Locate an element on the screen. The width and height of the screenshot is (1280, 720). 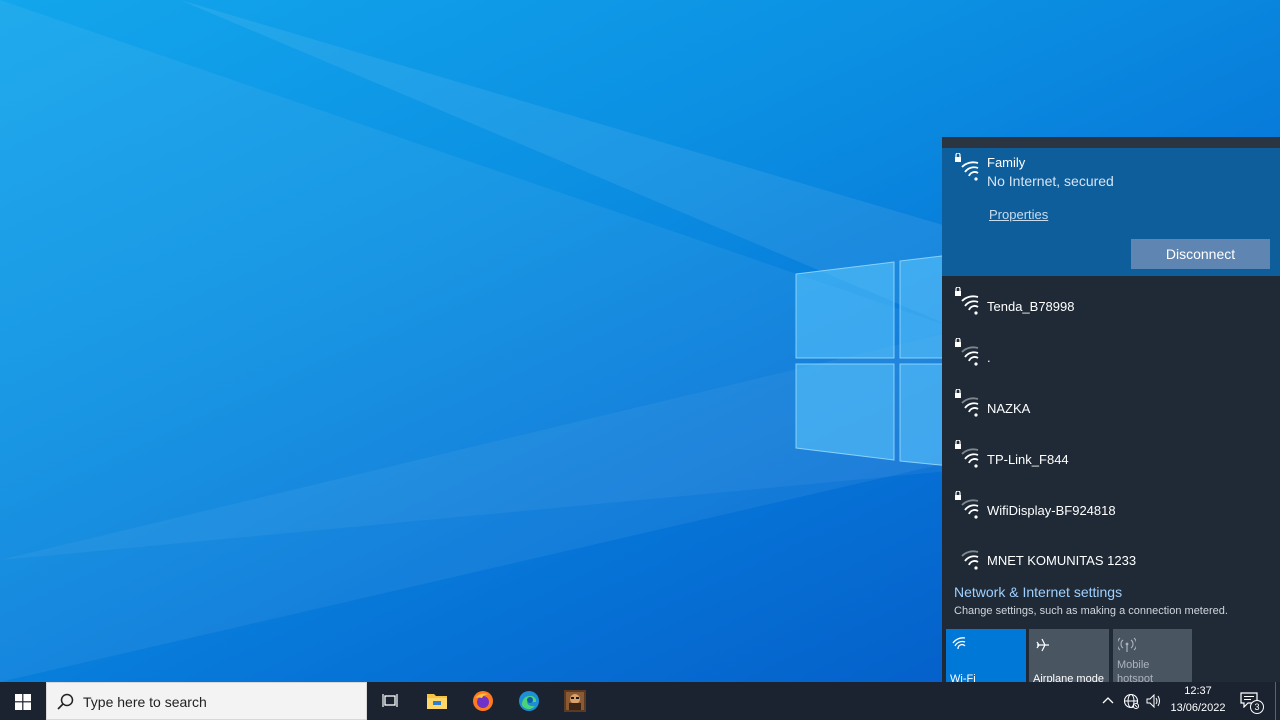
file-explorer-button is located at coordinates (437, 701).